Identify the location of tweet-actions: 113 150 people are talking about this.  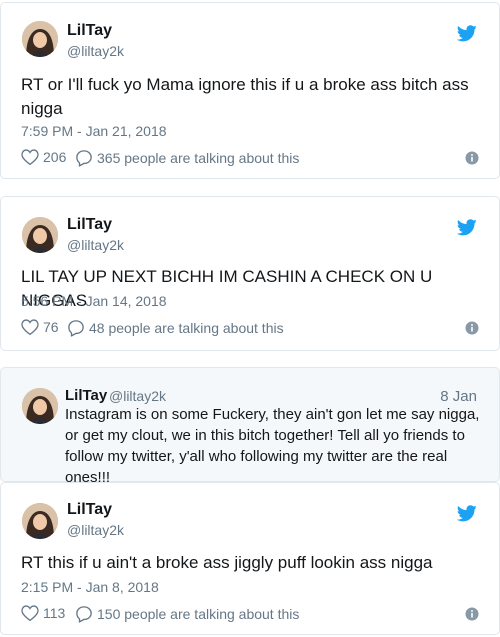
(250, 615).